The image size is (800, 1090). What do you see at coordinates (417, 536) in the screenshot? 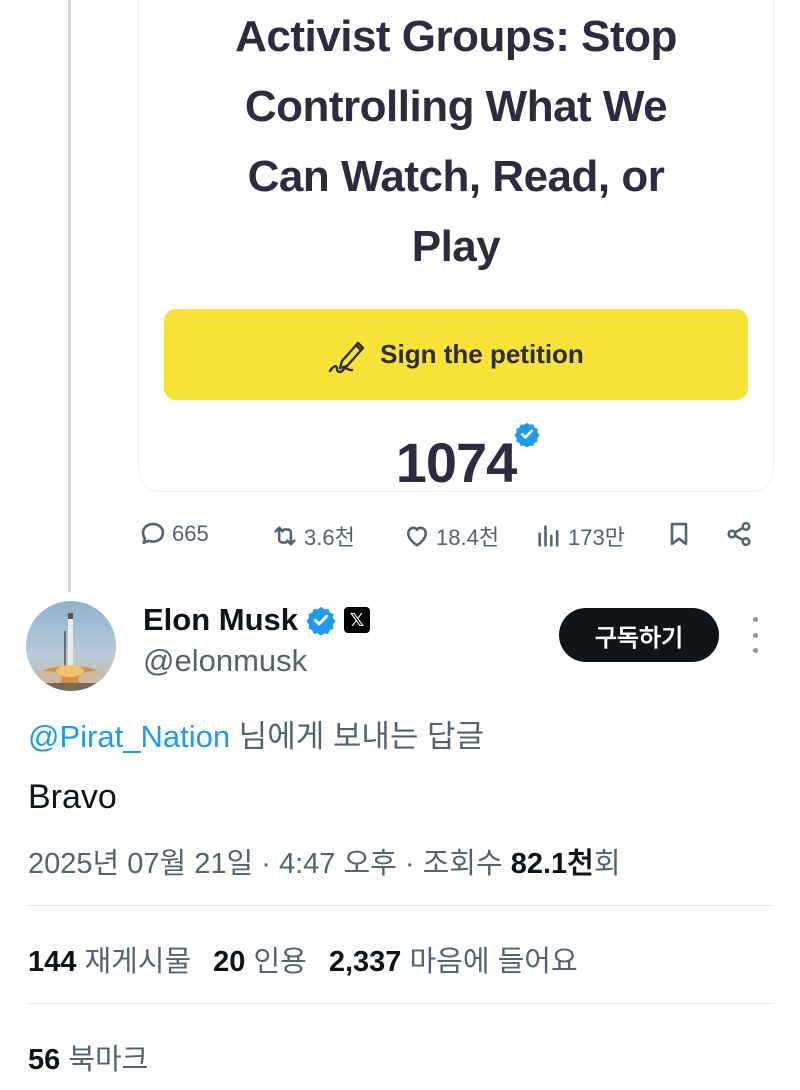
I see `heart-icon` at bounding box center [417, 536].